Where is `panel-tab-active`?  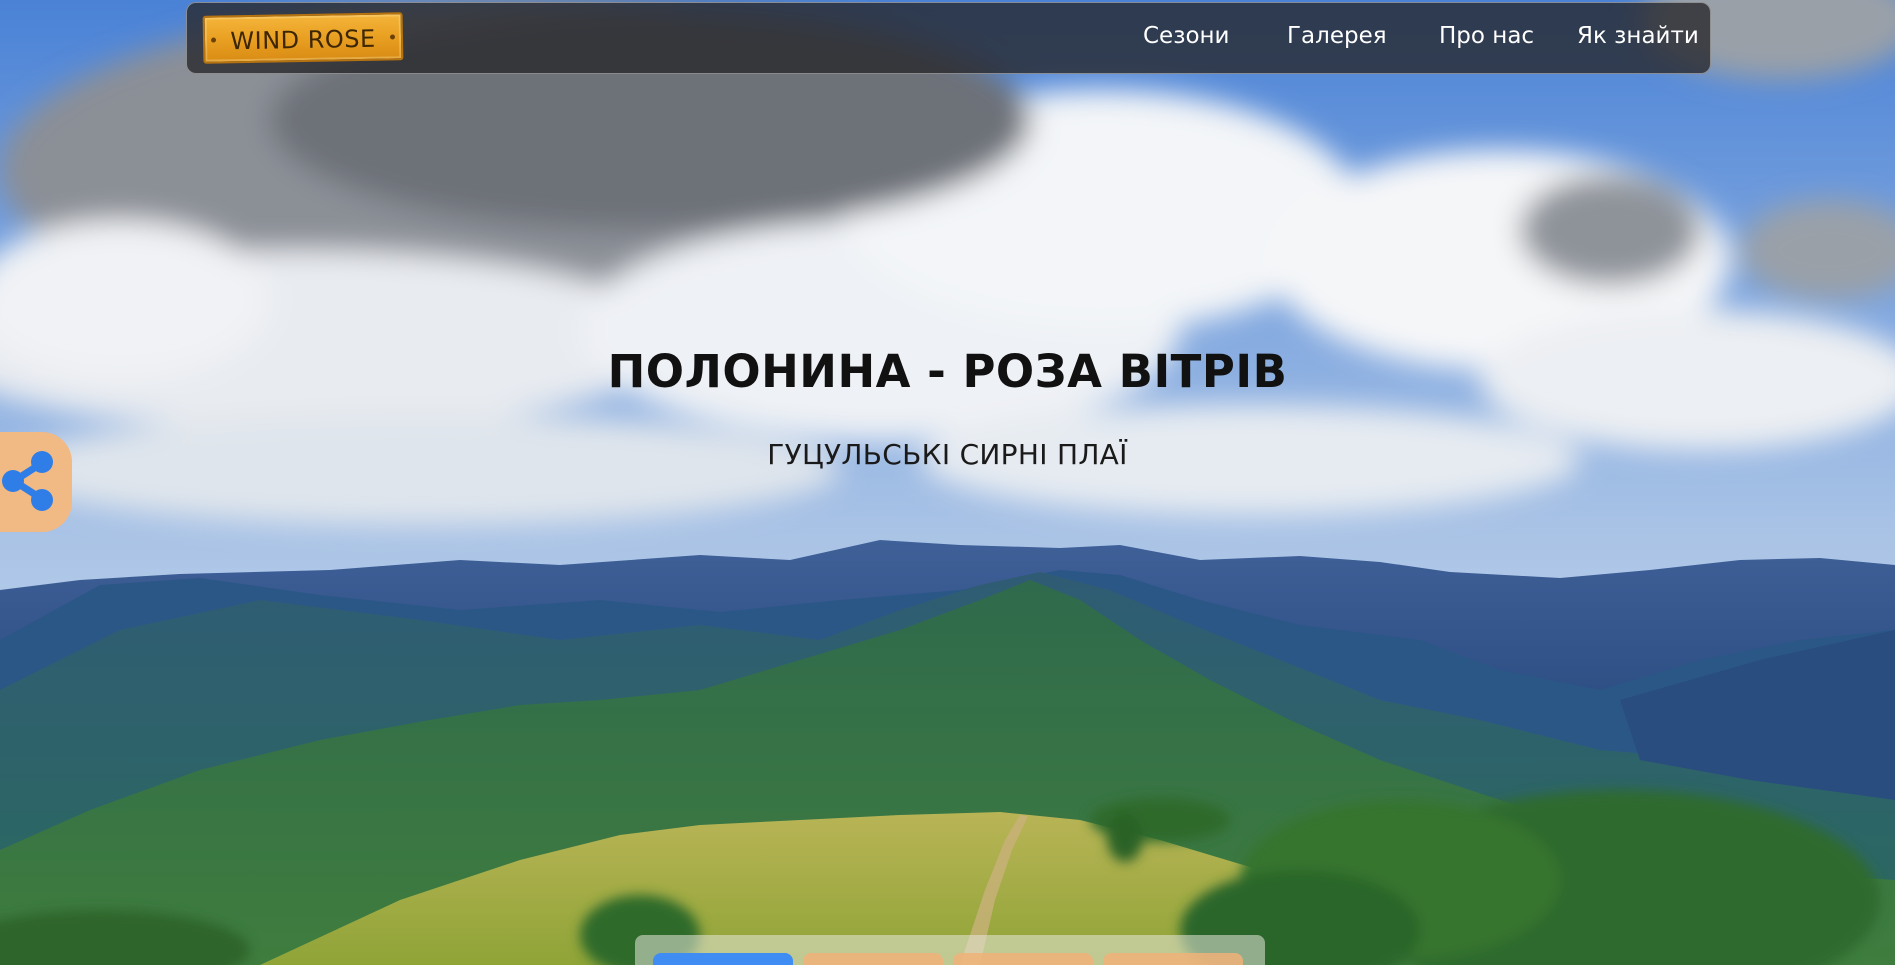 panel-tab-active is located at coordinates (723, 959).